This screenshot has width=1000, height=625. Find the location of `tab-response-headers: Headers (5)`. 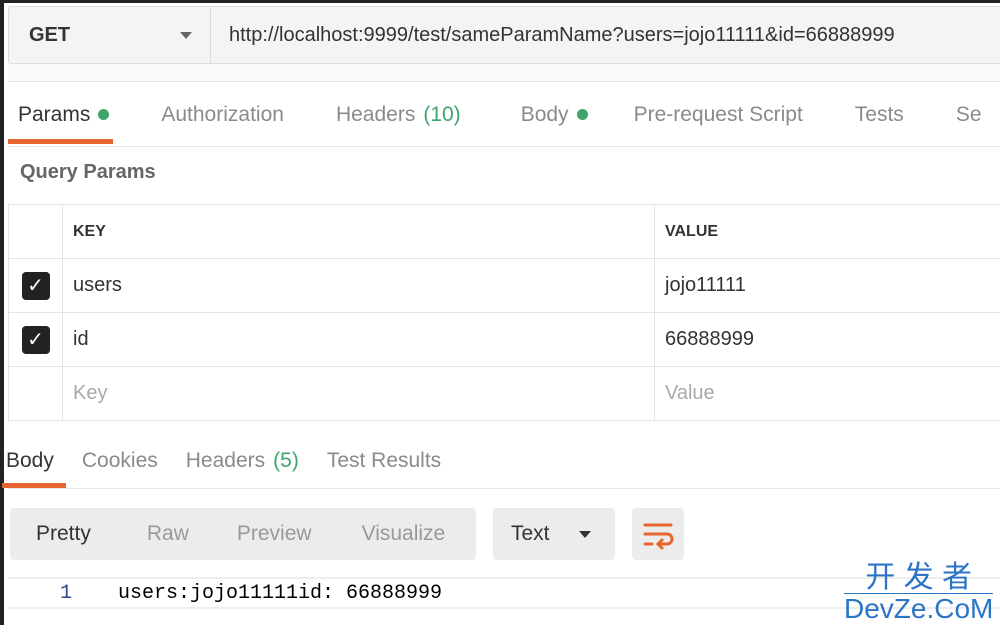

tab-response-headers: Headers (5) is located at coordinates (242, 460).